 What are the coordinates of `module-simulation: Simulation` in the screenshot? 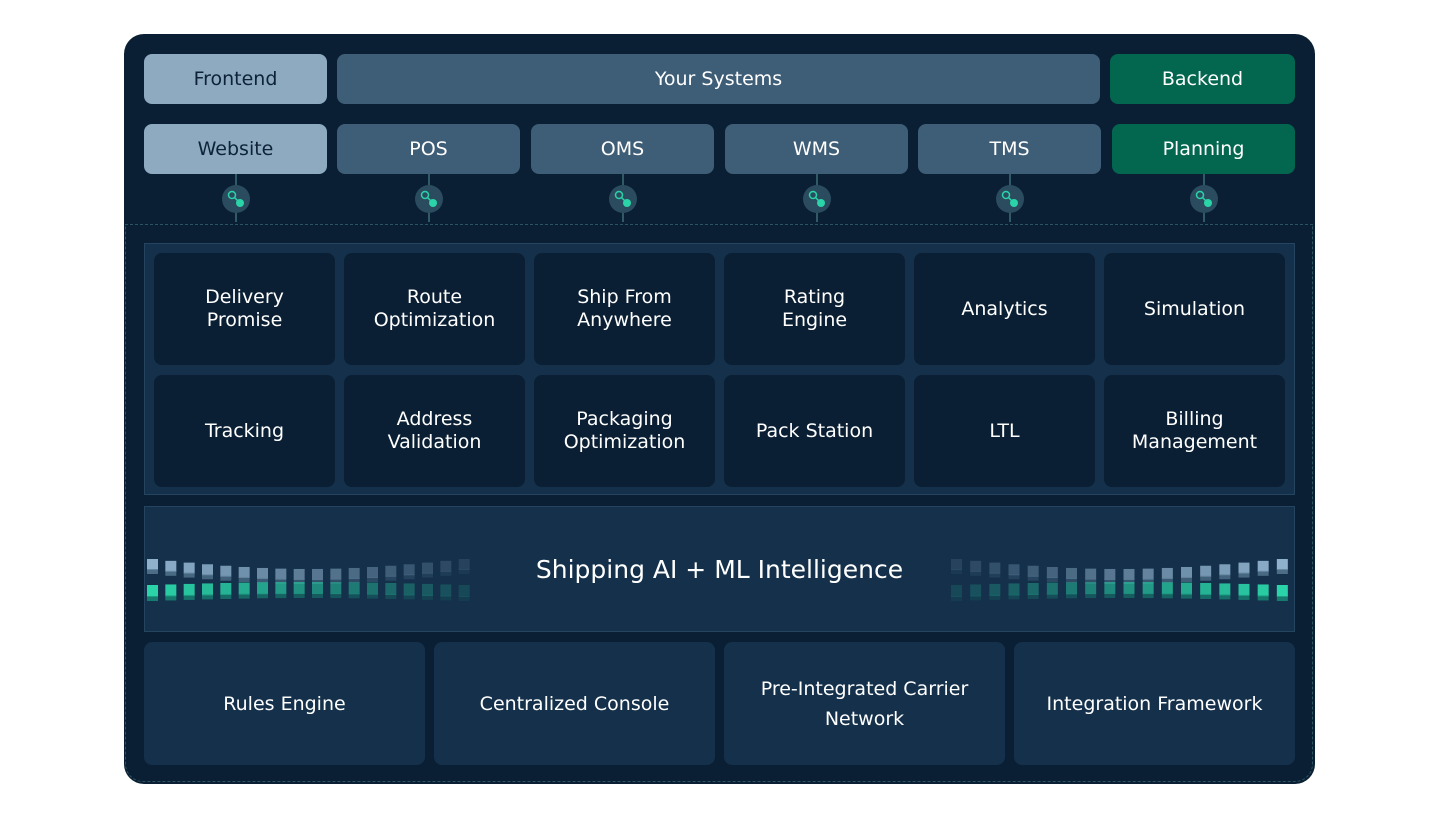 It's located at (1194, 309).